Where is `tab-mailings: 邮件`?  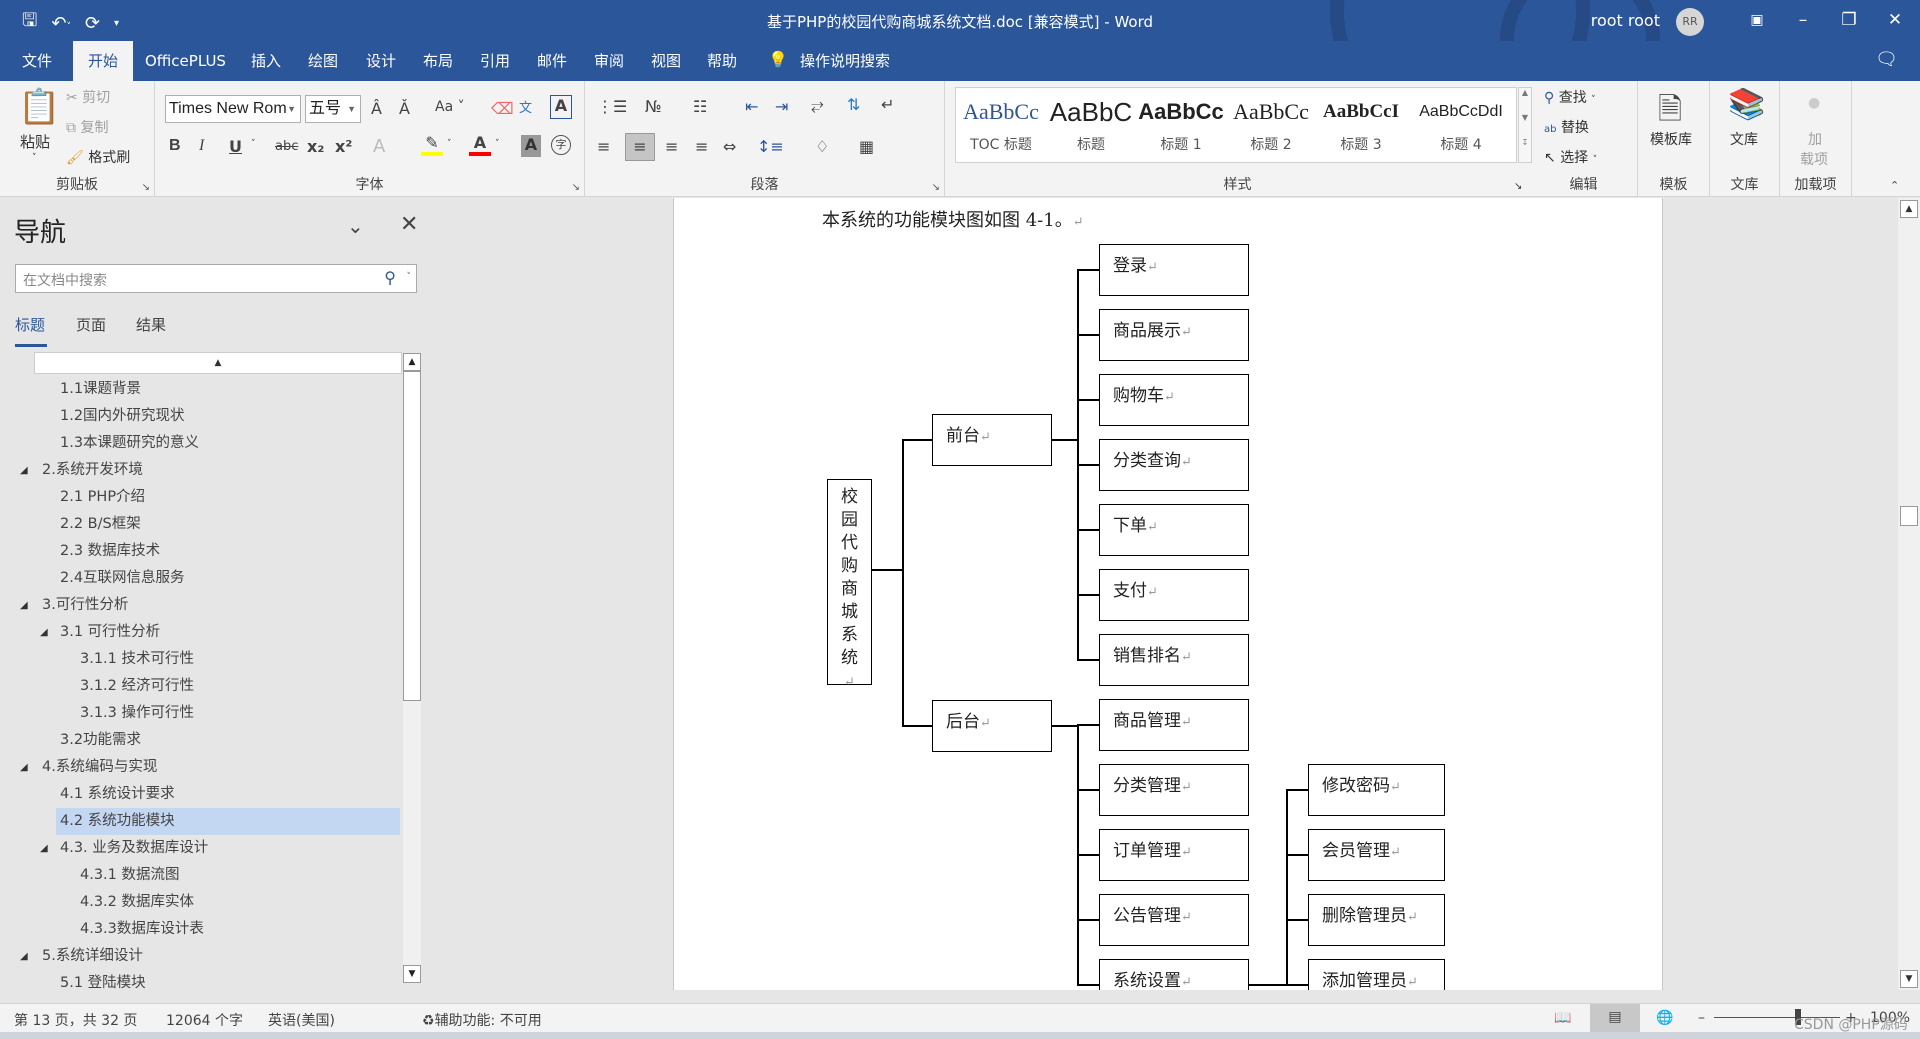
tab-mailings: 邮件 is located at coordinates (552, 61).